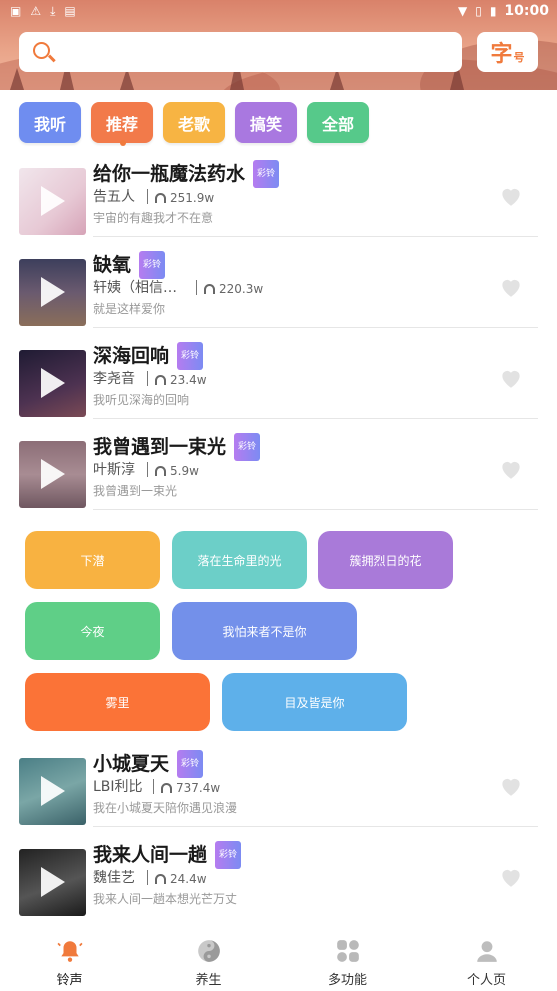 The height and width of the screenshot is (991, 557). Describe the element at coordinates (69, 980) in the screenshot. I see `nav-label: 铃声` at that location.